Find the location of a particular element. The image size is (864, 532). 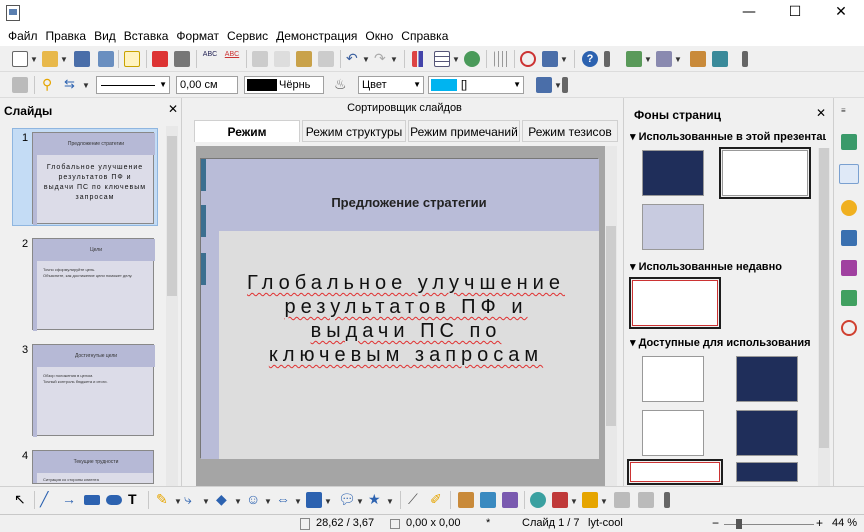

master-thumb-selected is located at coordinates (765, 173).